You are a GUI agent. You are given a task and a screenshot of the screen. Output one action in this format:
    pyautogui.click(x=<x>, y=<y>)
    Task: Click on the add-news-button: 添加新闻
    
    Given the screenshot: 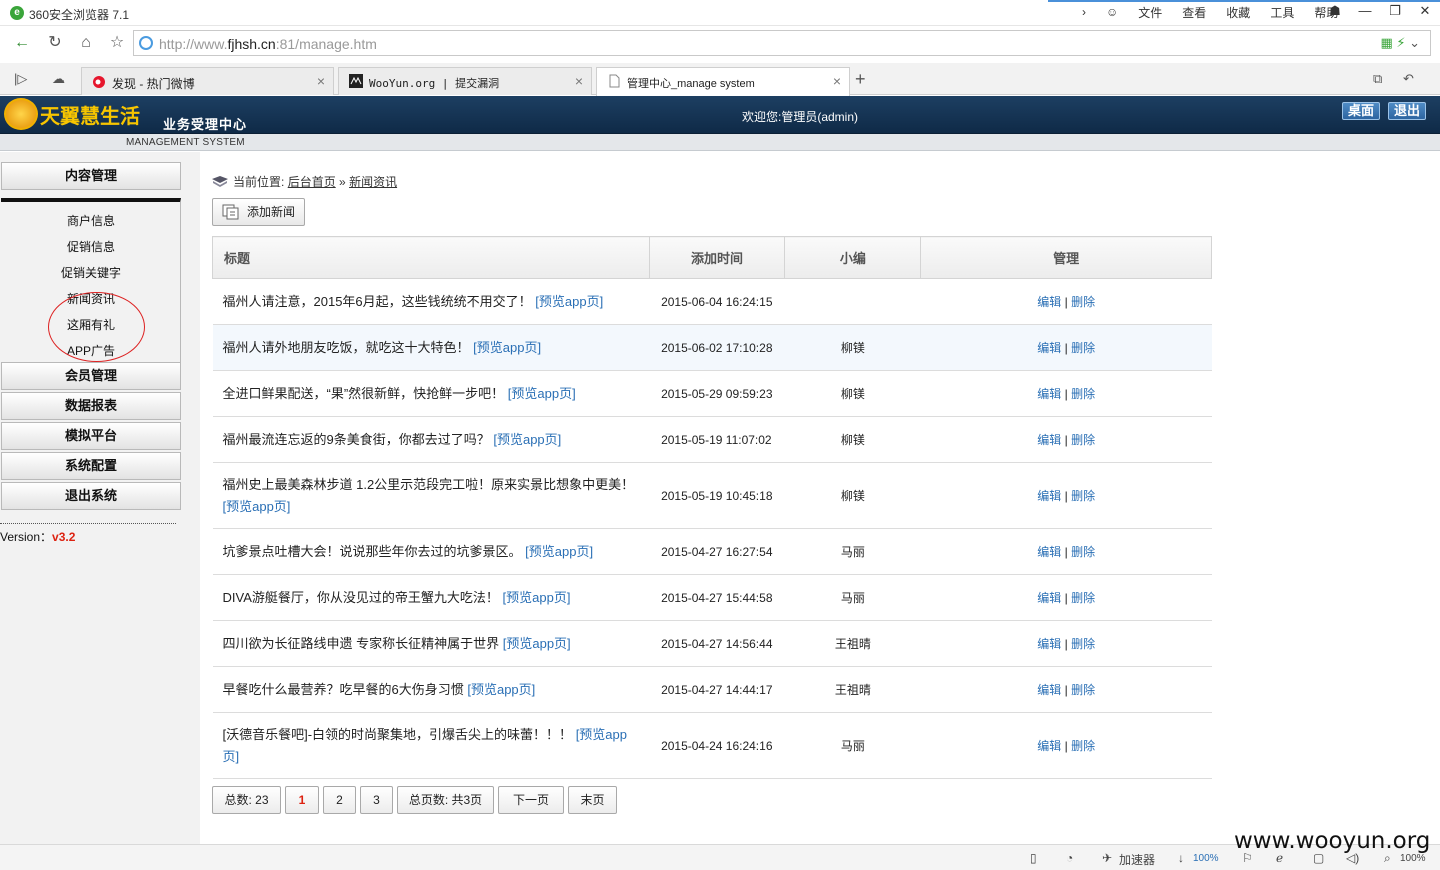 What is the action you would take?
    pyautogui.click(x=258, y=212)
    